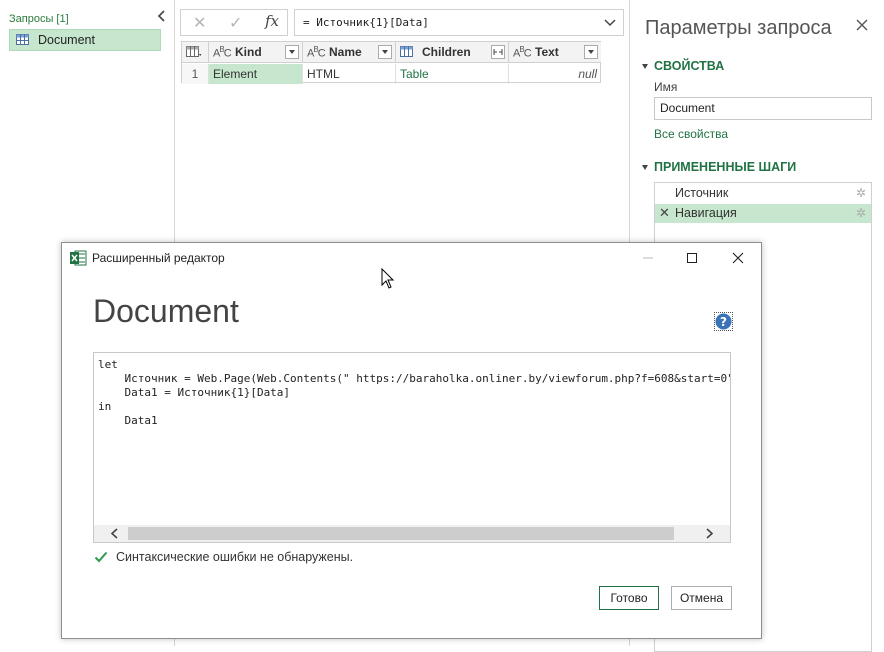 This screenshot has height=652, width=884. What do you see at coordinates (108, 364) in the screenshot?
I see `code-line: let` at bounding box center [108, 364].